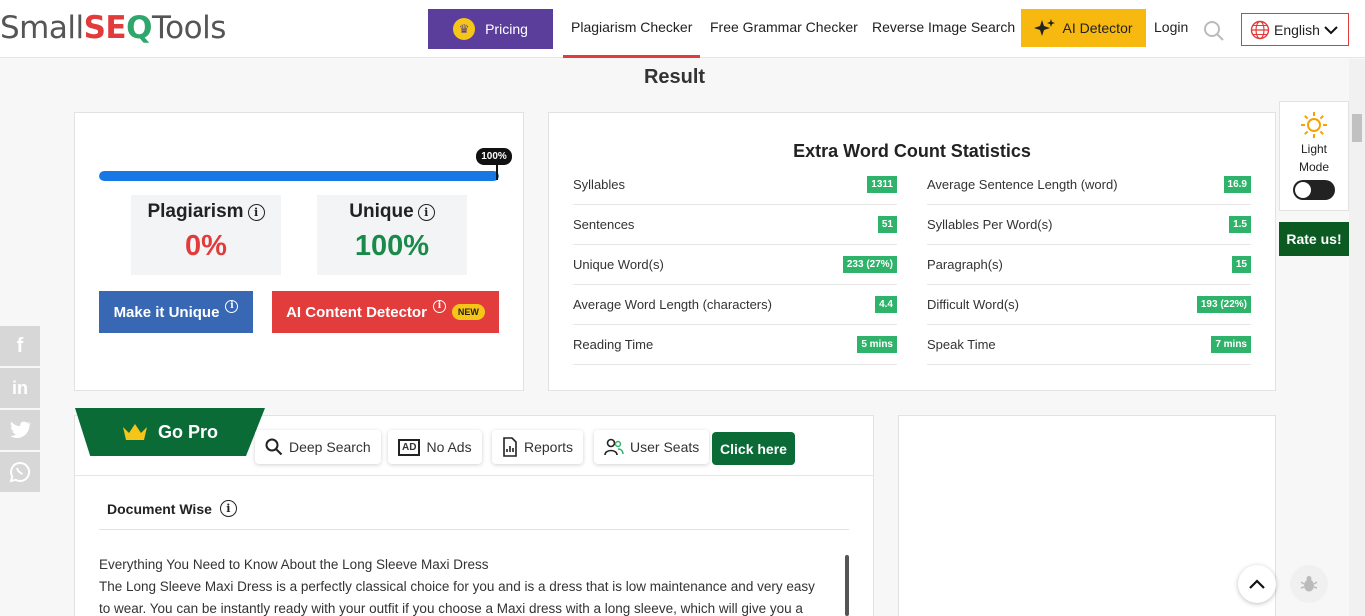 The height and width of the screenshot is (616, 1365). I want to click on crown-icon, so click(134, 432).